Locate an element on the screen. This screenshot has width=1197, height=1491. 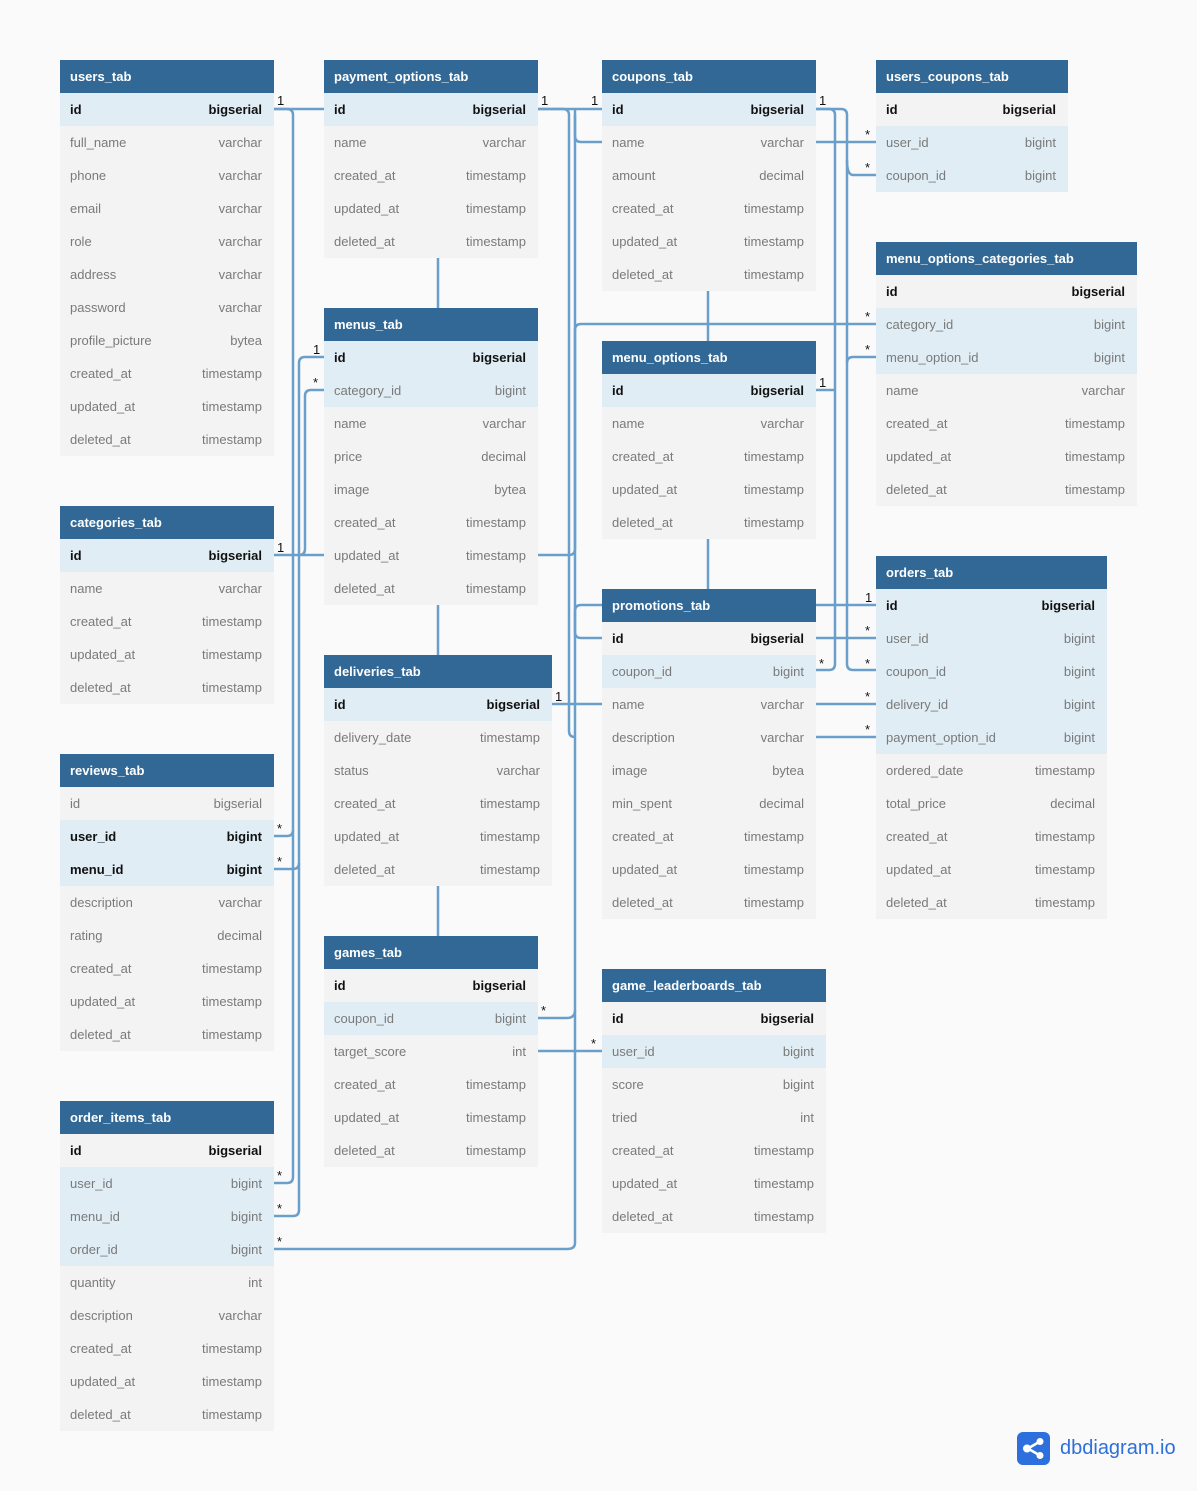
table-field-row: full_name varchar is located at coordinates (167, 142).